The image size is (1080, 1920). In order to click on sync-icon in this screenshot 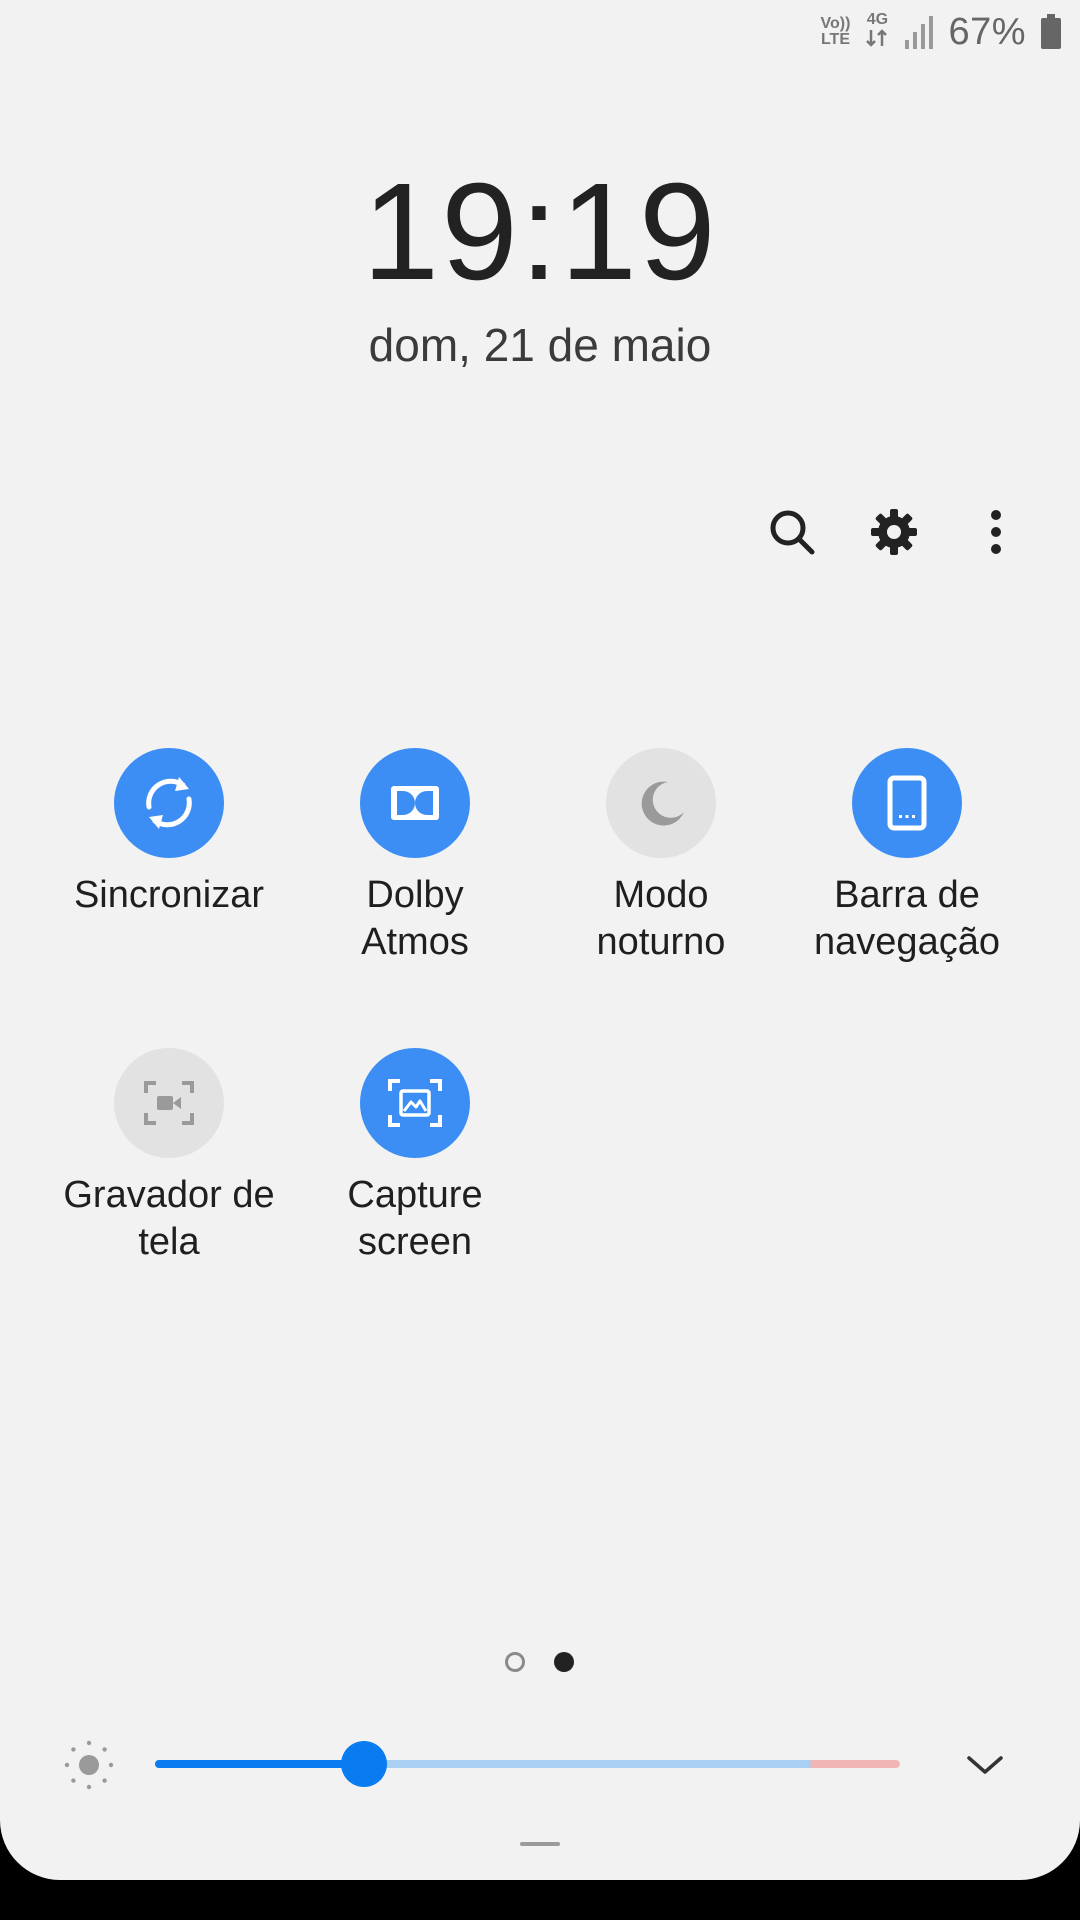, I will do `click(169, 803)`.